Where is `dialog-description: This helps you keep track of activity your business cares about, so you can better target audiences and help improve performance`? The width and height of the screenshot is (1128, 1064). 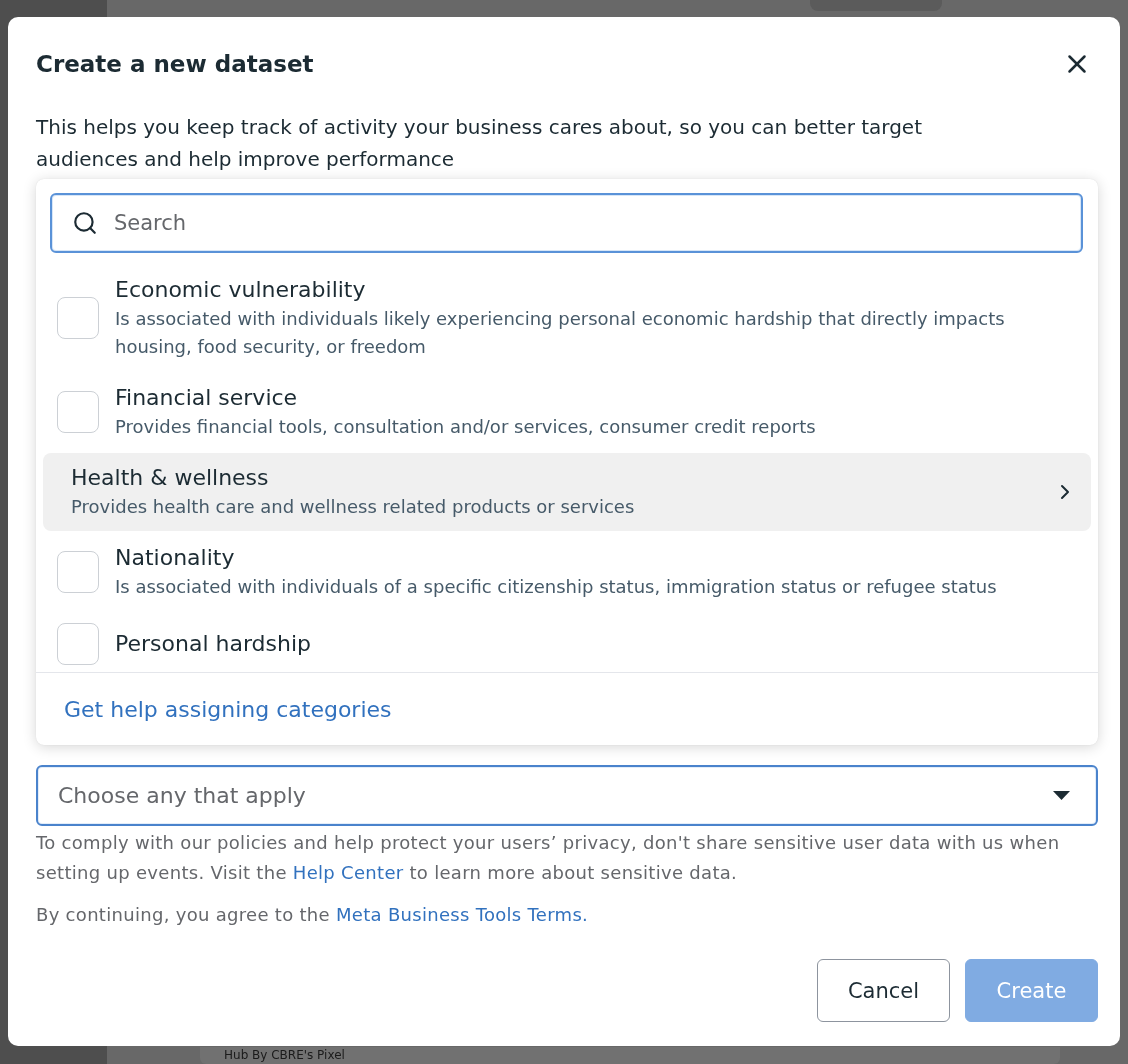 dialog-description: This helps you keep track of activity your business cares about, so you can better target audiences and help improve performance is located at coordinates (479, 143).